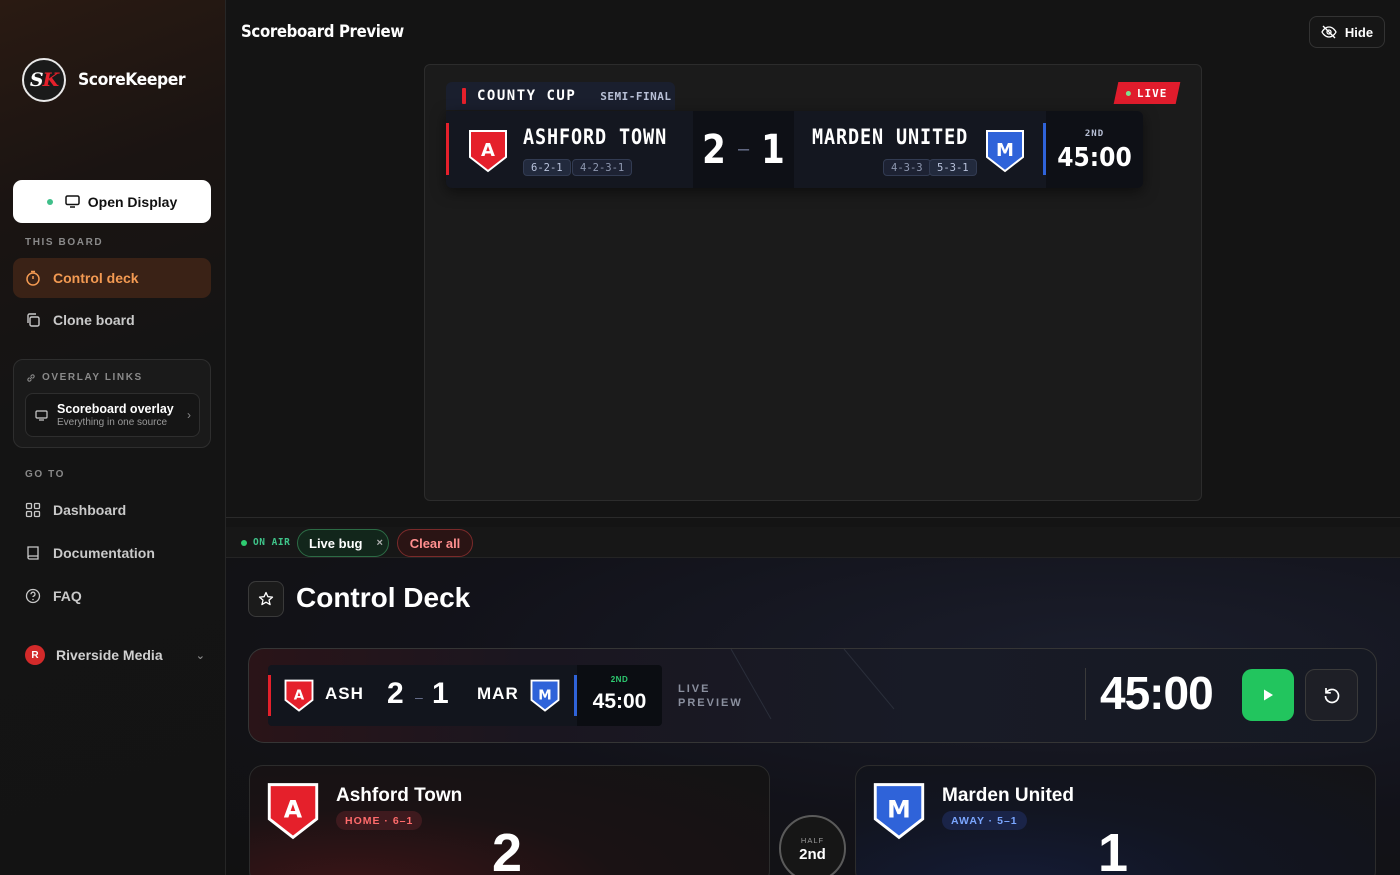 This screenshot has height=875, width=1400. I want to click on away-formation-2: 5-3-1, so click(953, 167).